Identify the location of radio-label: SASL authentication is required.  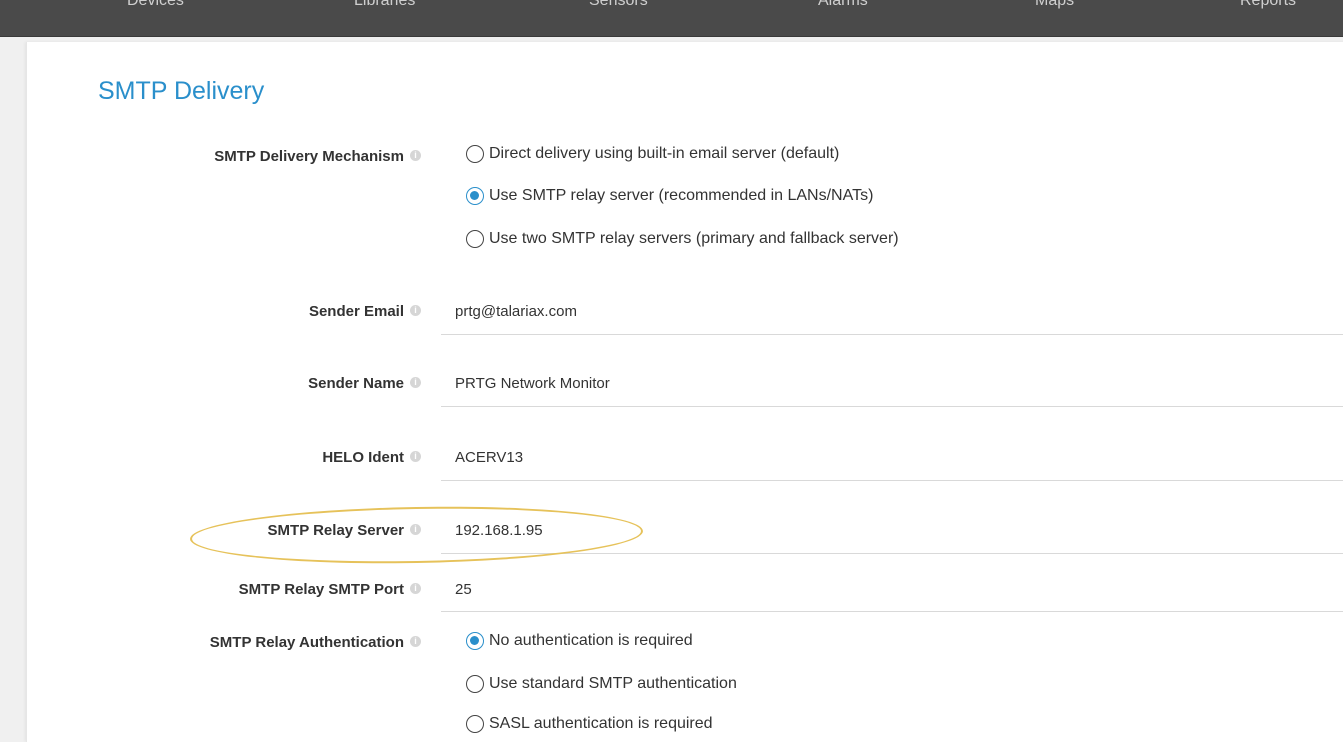
(601, 723).